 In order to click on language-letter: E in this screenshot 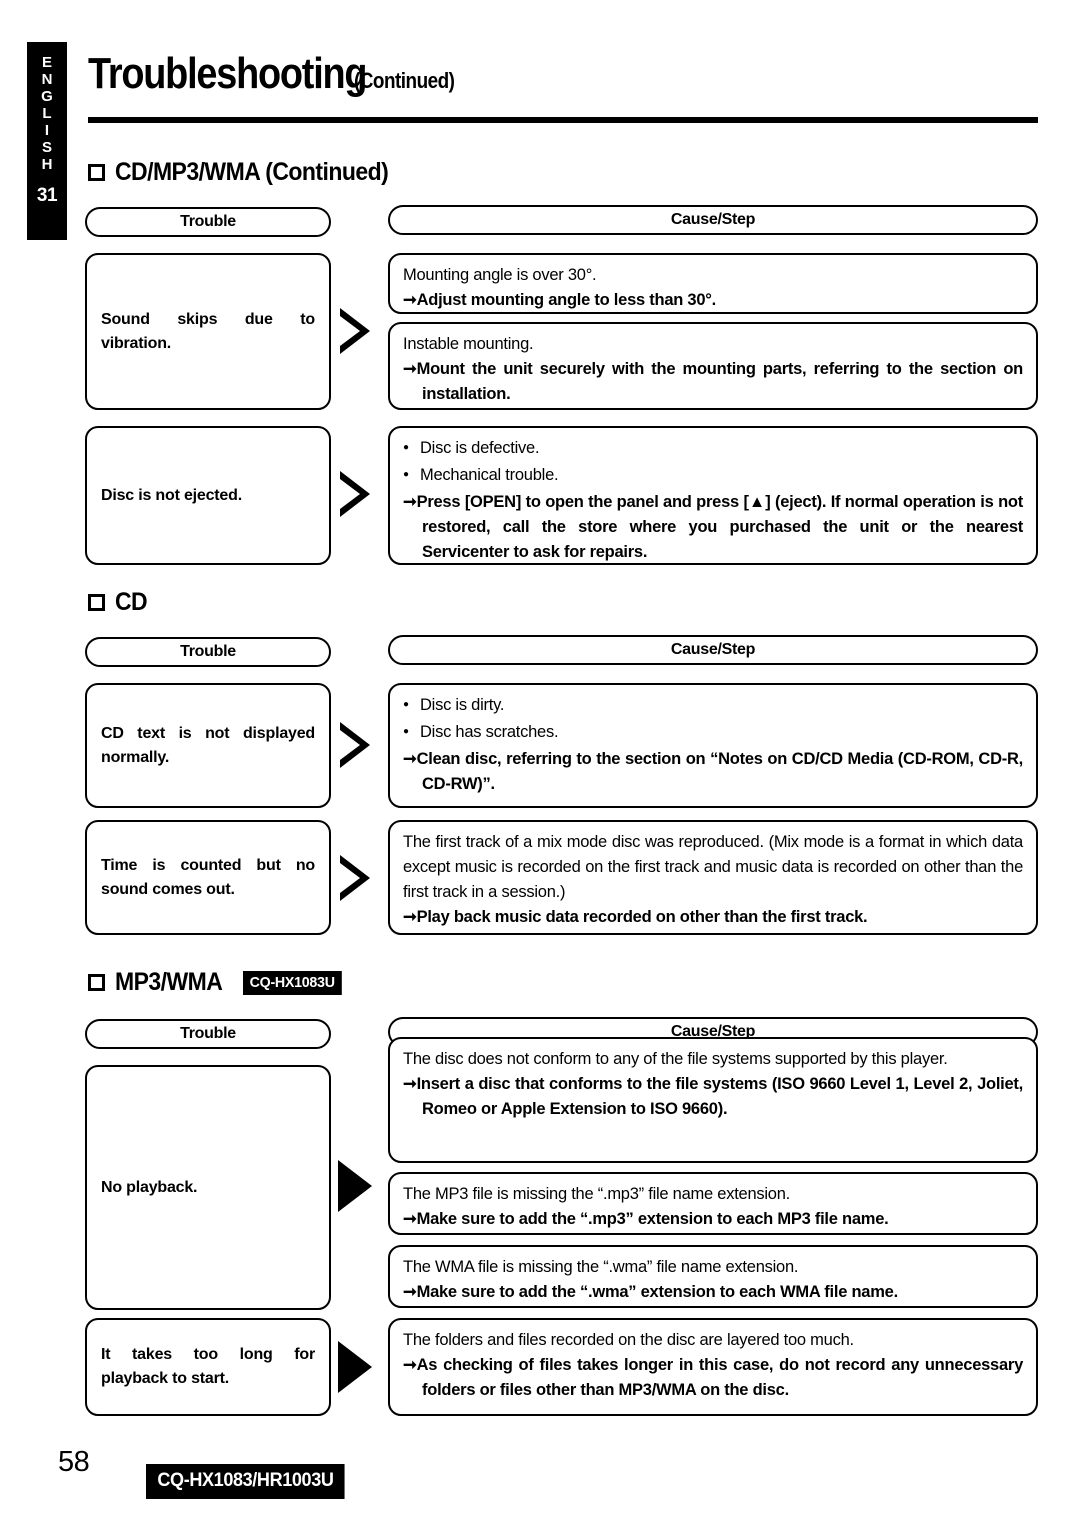, I will do `click(46, 62)`.